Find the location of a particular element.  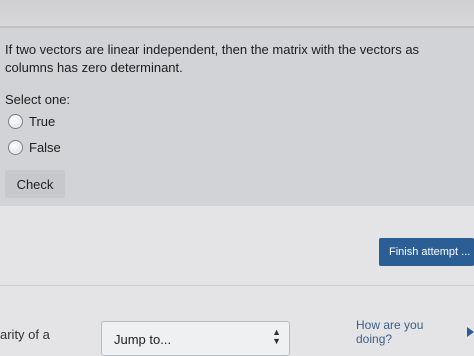

option-false: False is located at coordinates (34, 147).